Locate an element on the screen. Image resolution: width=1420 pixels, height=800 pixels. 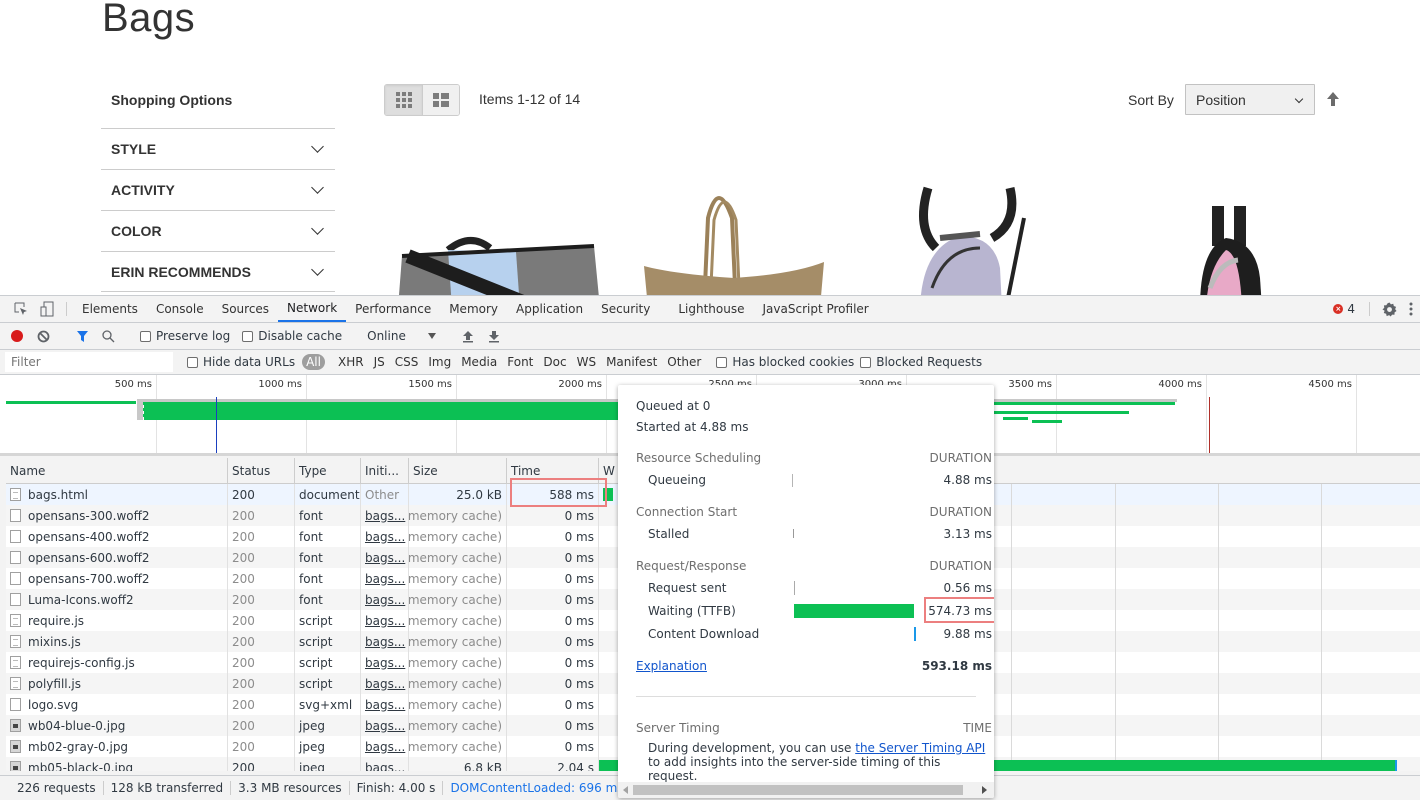
column-header-size: Size is located at coordinates (458, 470).